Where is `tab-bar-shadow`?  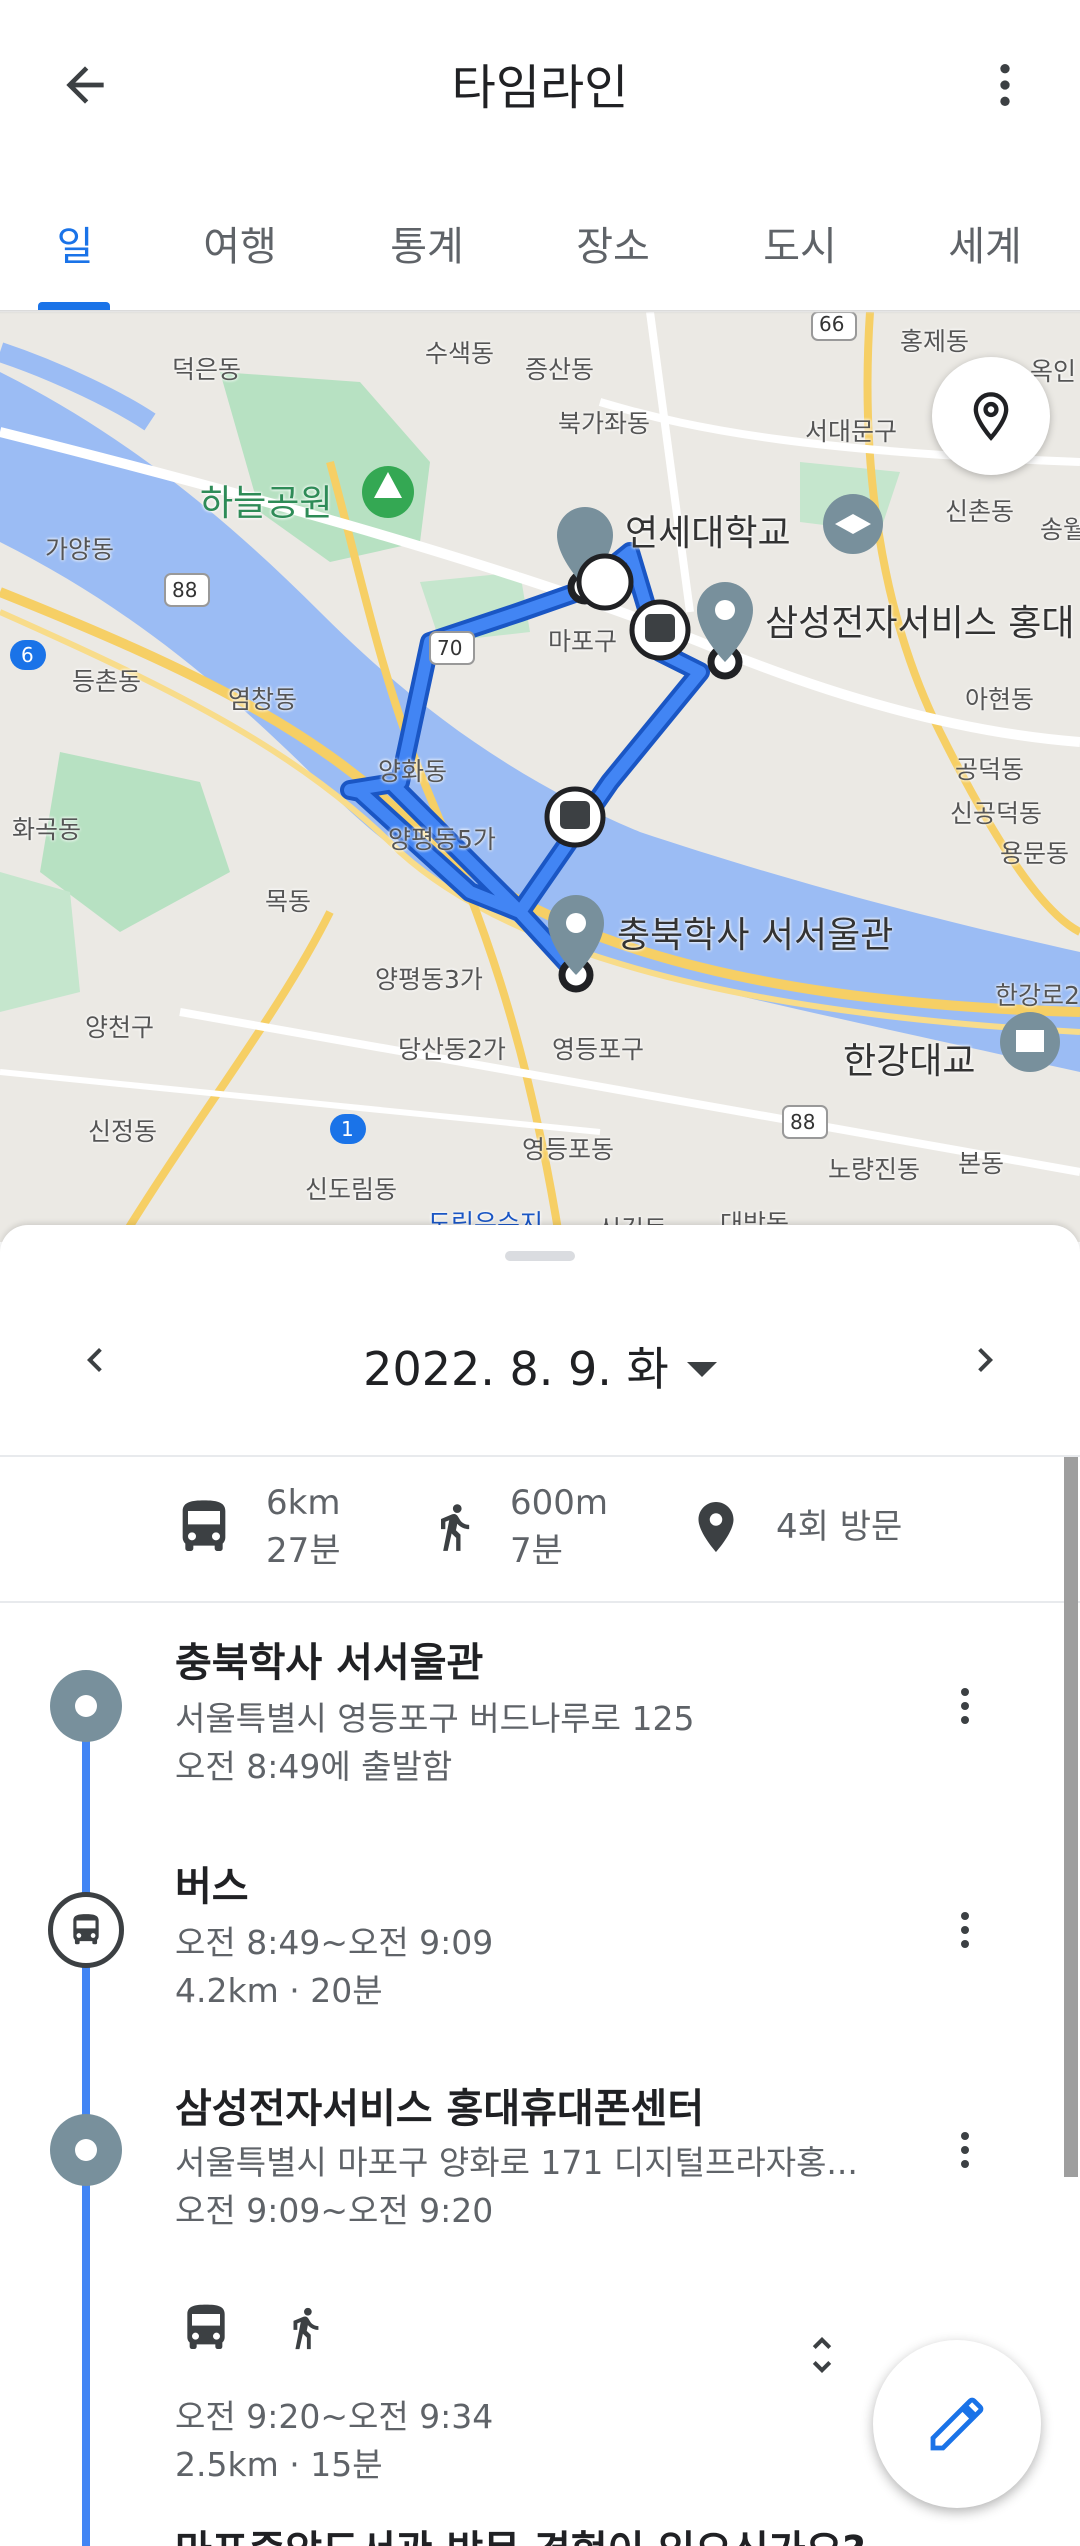
tab-bar-shadow is located at coordinates (540, 312).